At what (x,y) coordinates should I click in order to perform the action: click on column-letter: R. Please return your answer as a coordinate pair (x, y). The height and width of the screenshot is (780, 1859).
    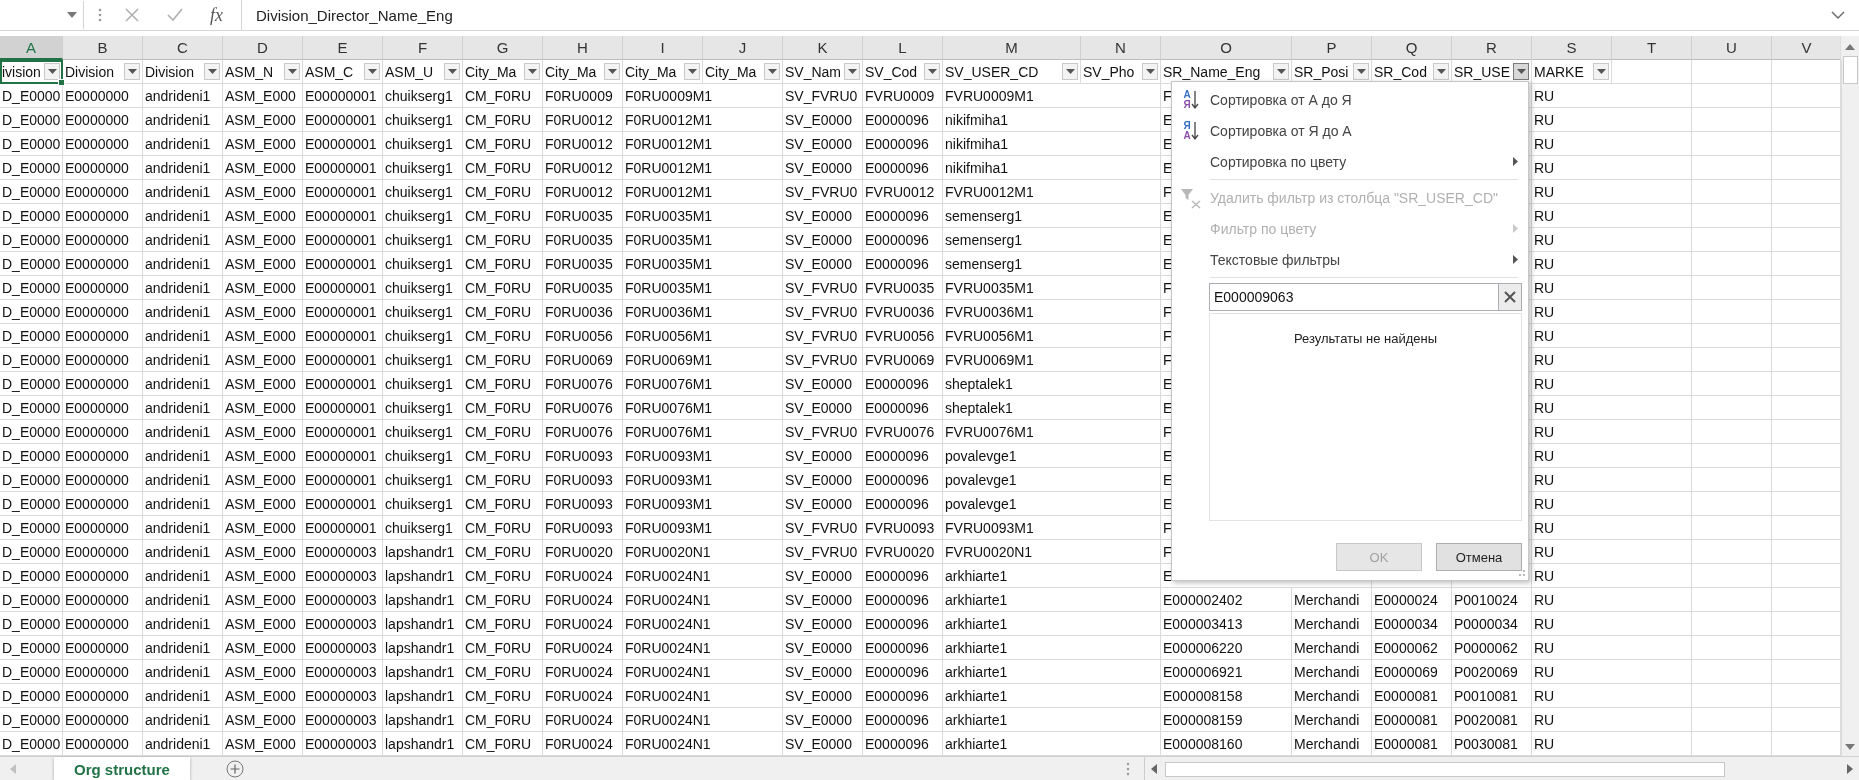
    Looking at the image, I should click on (1492, 48).